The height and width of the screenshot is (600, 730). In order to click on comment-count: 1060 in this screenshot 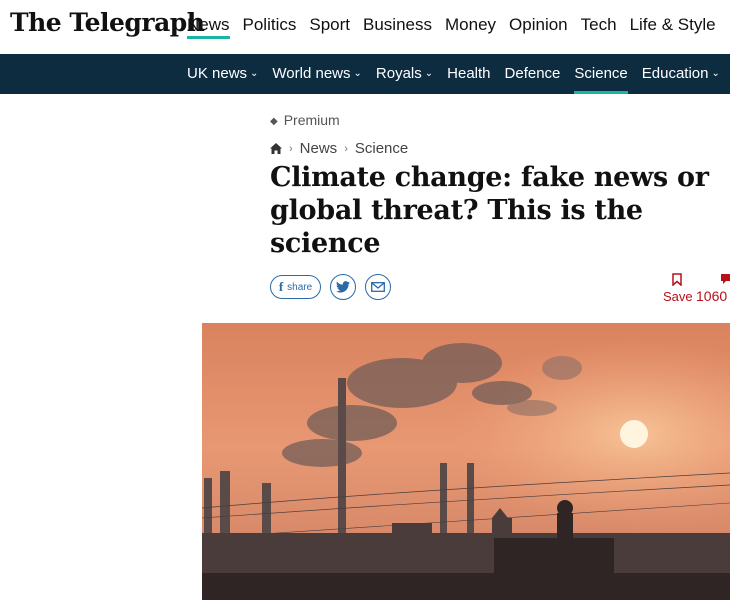, I will do `click(712, 296)`.